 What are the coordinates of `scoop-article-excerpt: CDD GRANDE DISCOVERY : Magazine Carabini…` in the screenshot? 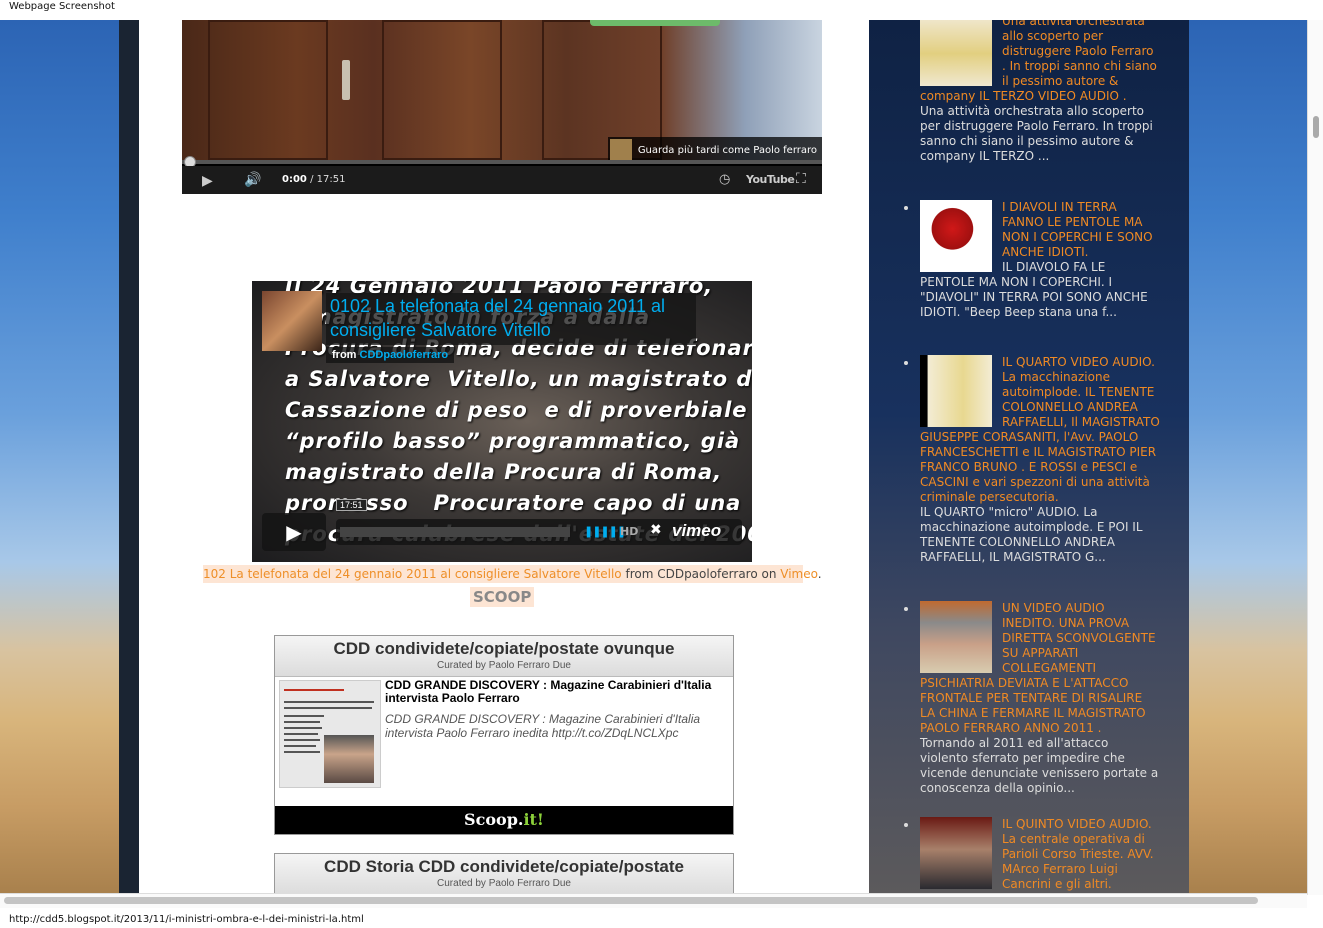 It's located at (543, 726).